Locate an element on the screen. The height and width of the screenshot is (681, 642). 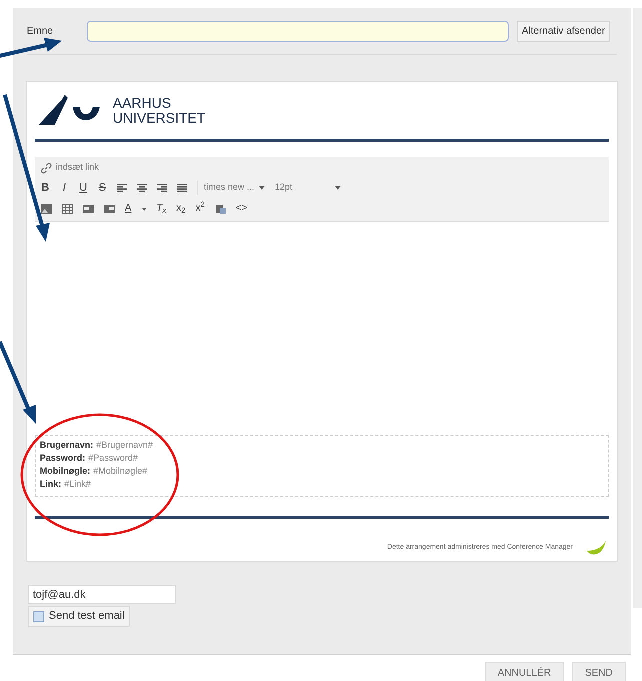
format-button: T$_{x}$ is located at coordinates (161, 209).